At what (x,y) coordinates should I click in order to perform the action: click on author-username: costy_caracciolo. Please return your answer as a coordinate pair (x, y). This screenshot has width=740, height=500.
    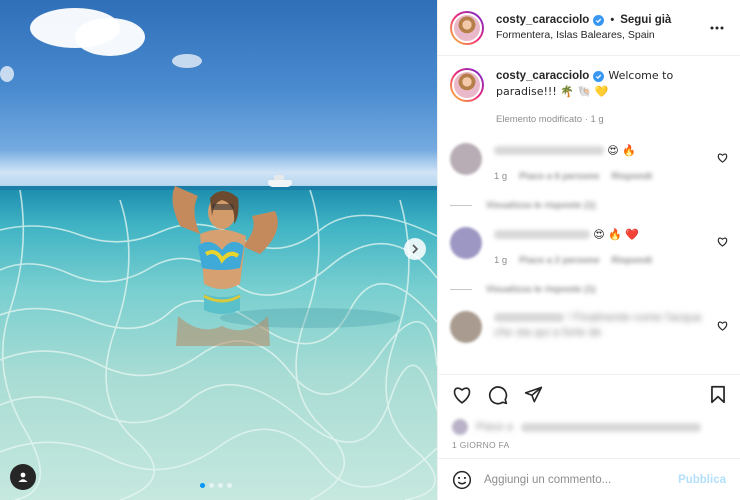
    Looking at the image, I should click on (542, 20).